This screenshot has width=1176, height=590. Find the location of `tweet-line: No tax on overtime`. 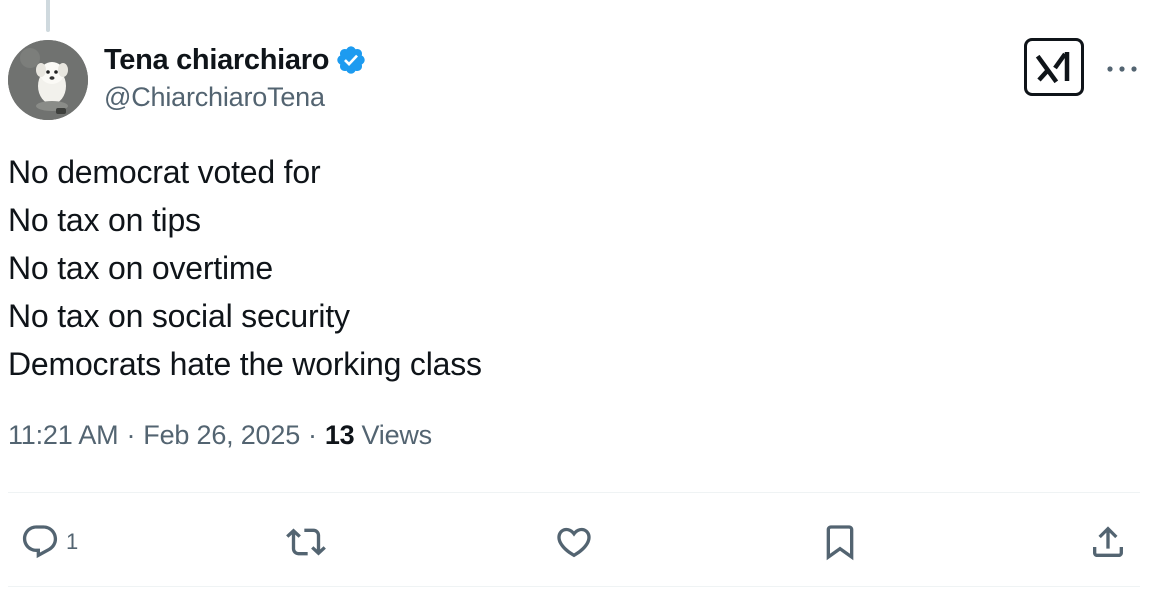

tweet-line: No tax on overtime is located at coordinates (140, 268).